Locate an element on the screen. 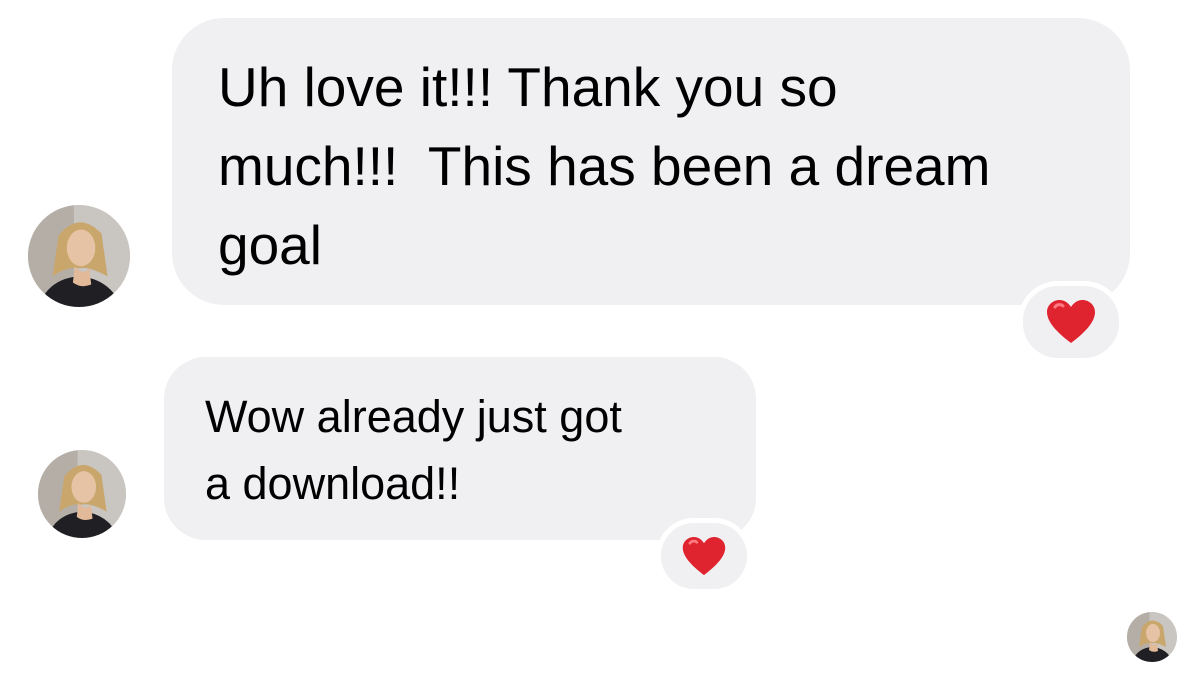 This screenshot has height=675, width=1200. read-receipt-avatar is located at coordinates (1152, 637).